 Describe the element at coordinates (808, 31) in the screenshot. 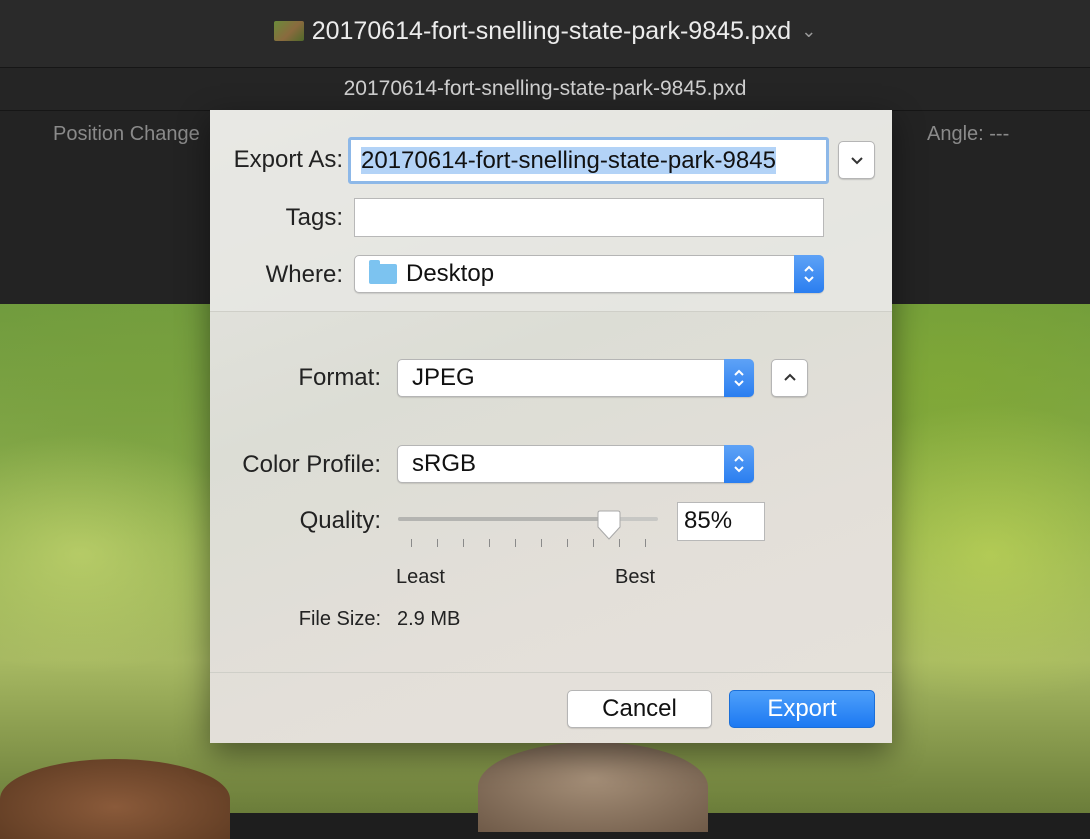

I see `chevron-down-icon: ⌄` at that location.